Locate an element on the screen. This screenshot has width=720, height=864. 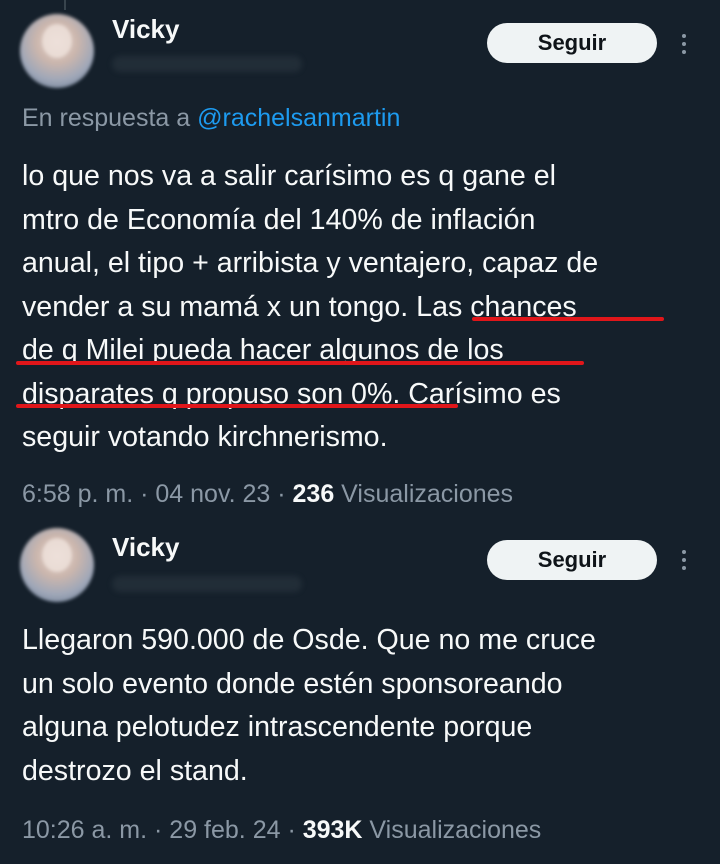
reply-prefix: En respuesta a is located at coordinates (110, 118).